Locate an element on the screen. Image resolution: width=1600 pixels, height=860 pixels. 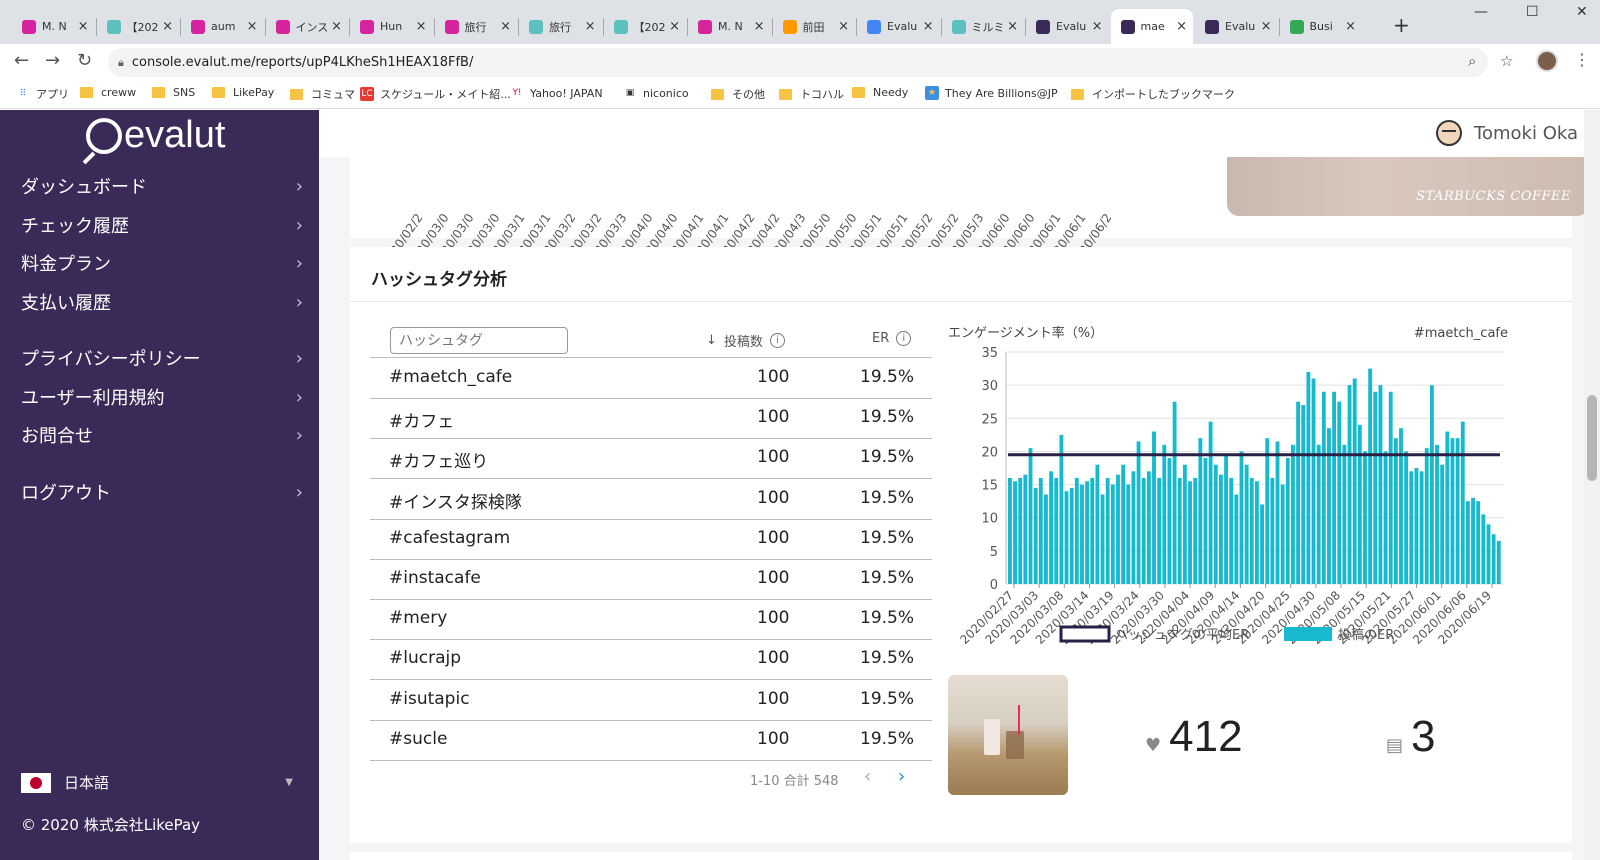
close-window-icon: ✕ is located at coordinates (1582, 12).